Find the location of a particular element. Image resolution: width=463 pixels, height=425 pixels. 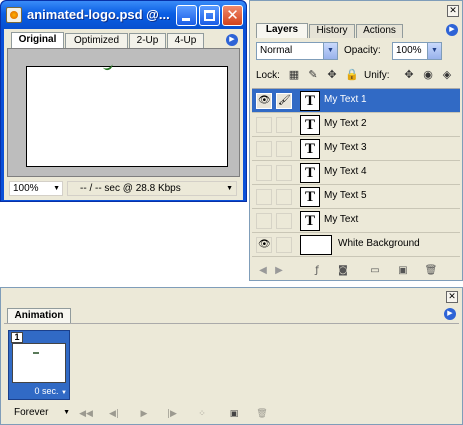

animation-controls: Forever ▼ ◀◀ ◀| ▶ |▶ ⁘ ▣ 🗑 is located at coordinates (231, 414).